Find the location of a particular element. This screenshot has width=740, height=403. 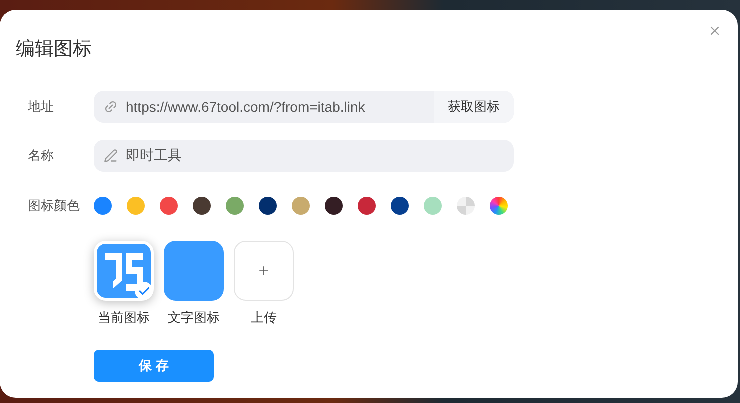

address-input: https://www.67tool.com/?from=itab.link is located at coordinates (276, 107).